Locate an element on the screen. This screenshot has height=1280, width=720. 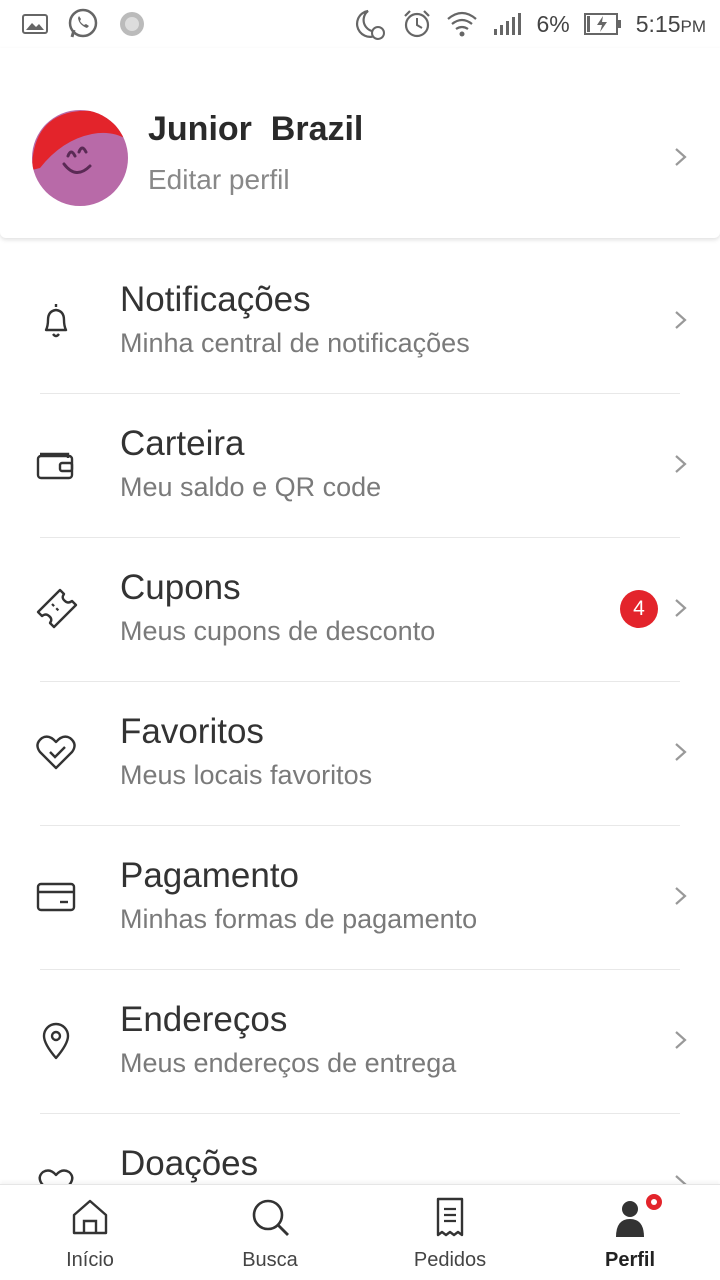
nav-pedidos: Pedidos is located at coordinates (450, 1232).